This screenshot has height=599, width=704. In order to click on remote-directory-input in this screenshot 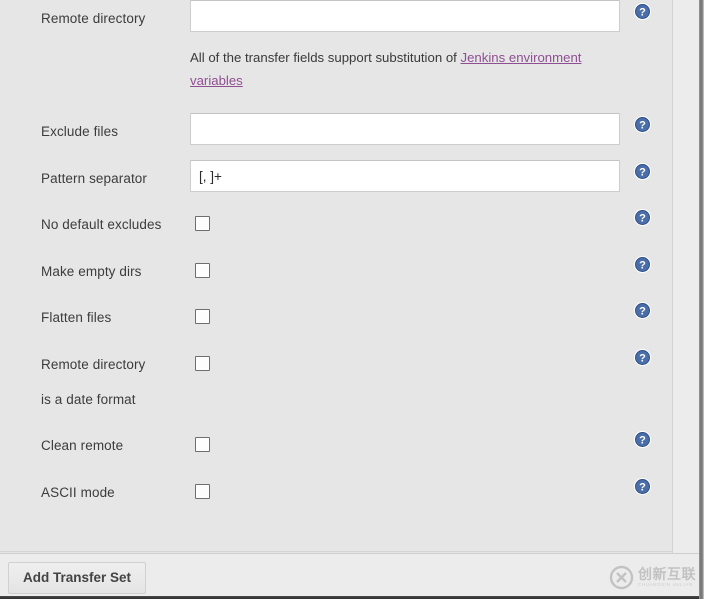, I will do `click(405, 16)`.